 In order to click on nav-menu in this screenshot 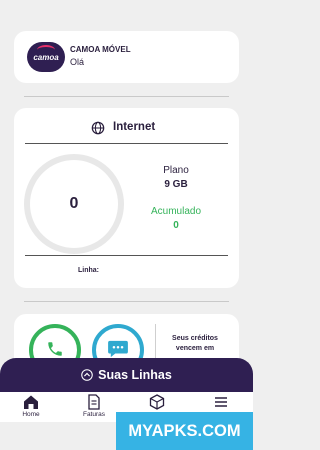, I will do `click(221, 402)`.